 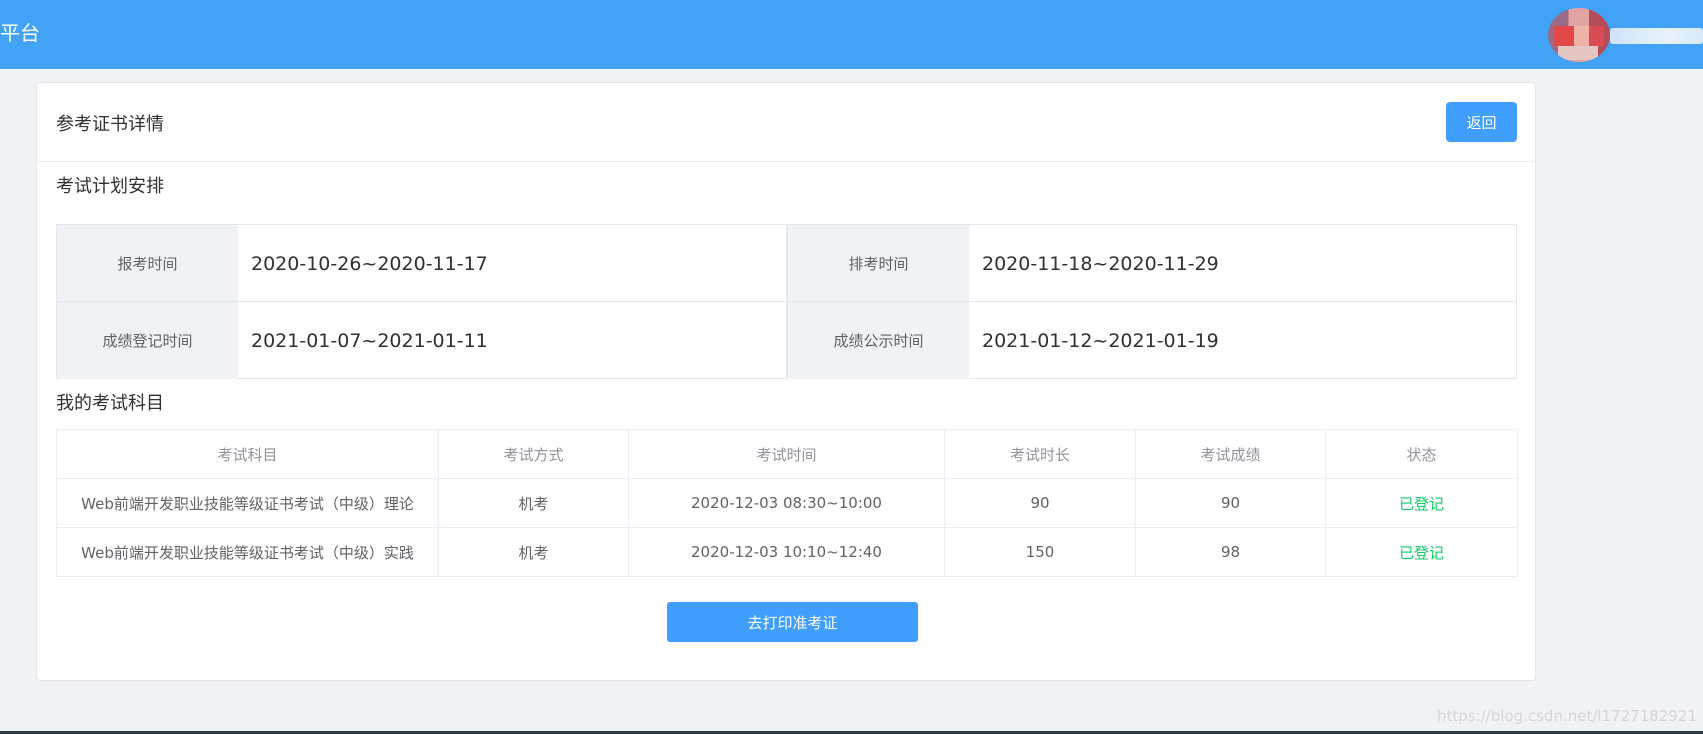 I want to click on user-avatar, so click(x=1579, y=35).